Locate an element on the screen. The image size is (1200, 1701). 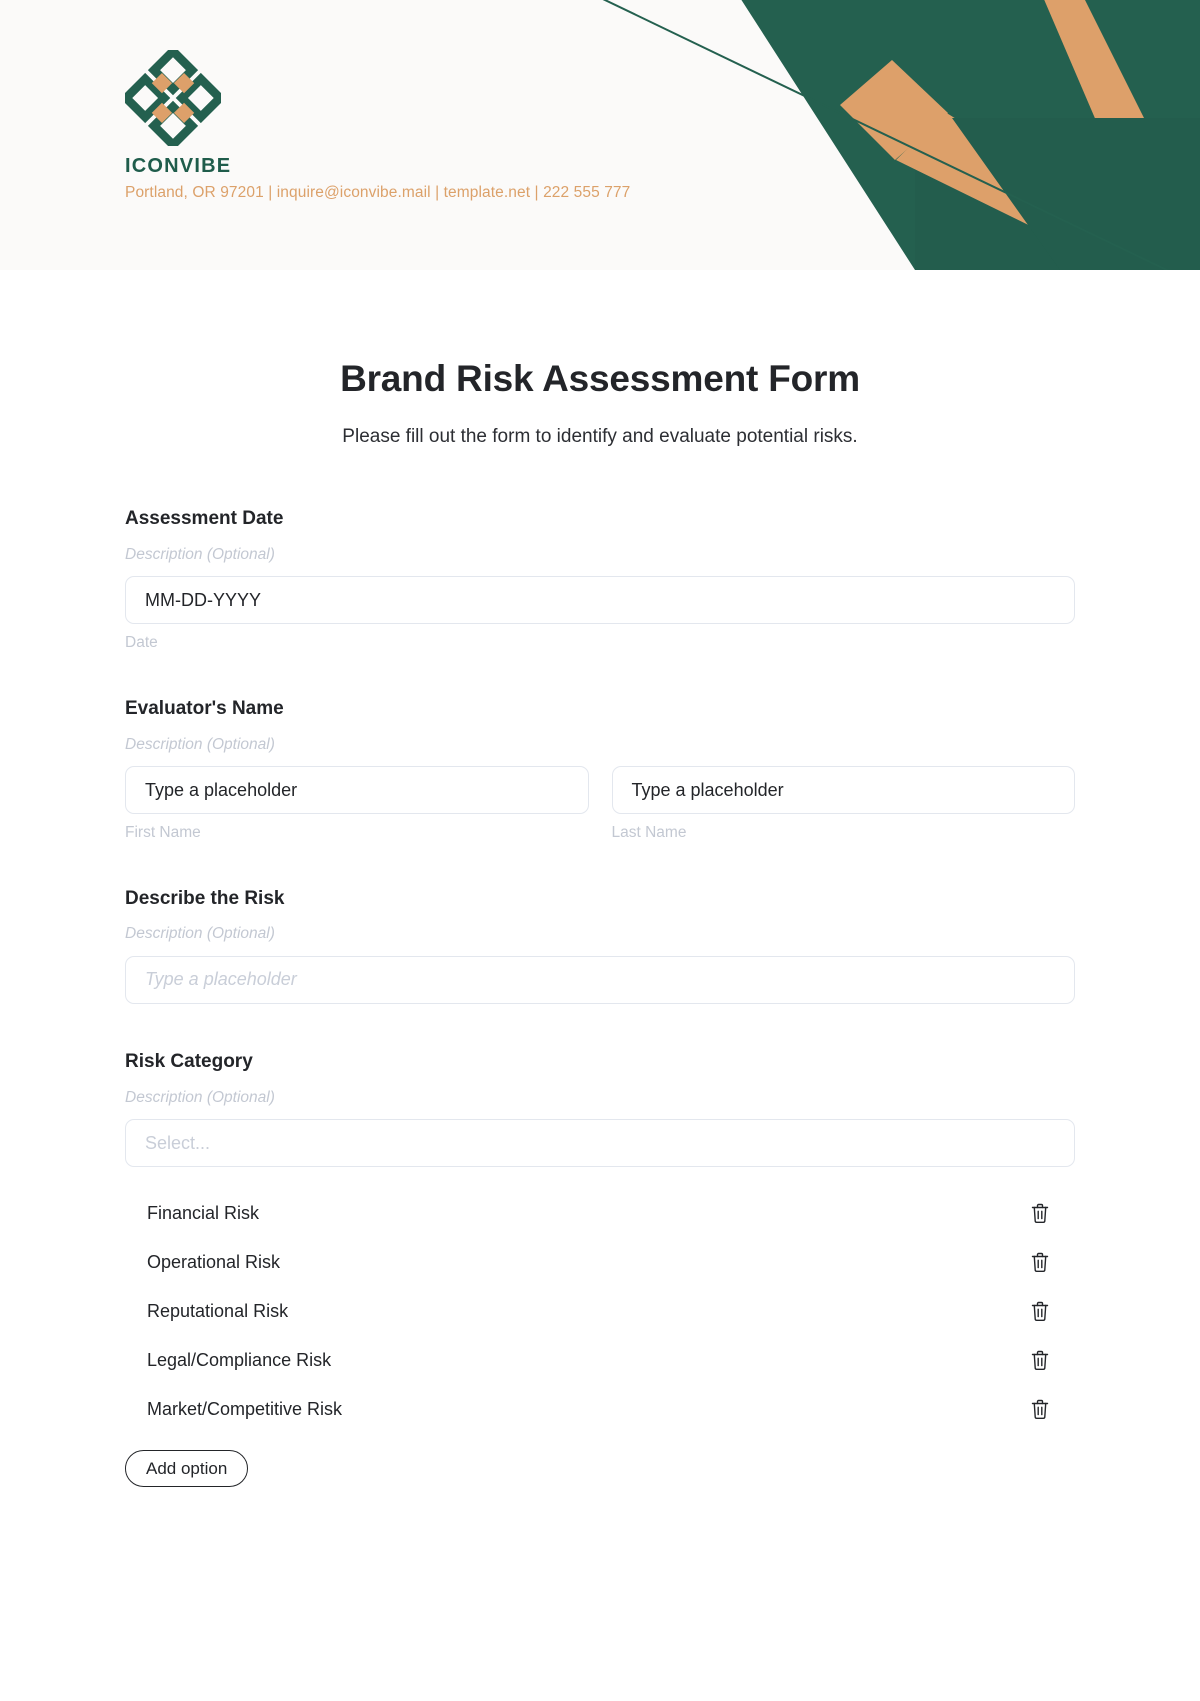
iconvibe-diamond-logo-icon is located at coordinates (173, 98).